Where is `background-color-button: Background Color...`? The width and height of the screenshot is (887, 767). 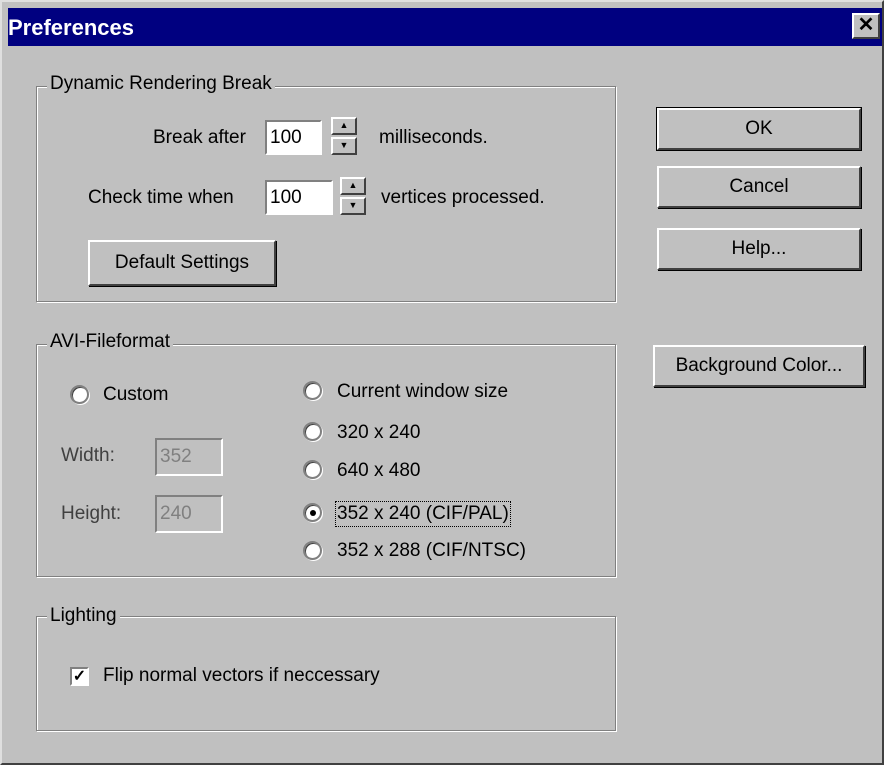 background-color-button: Background Color... is located at coordinates (759, 366).